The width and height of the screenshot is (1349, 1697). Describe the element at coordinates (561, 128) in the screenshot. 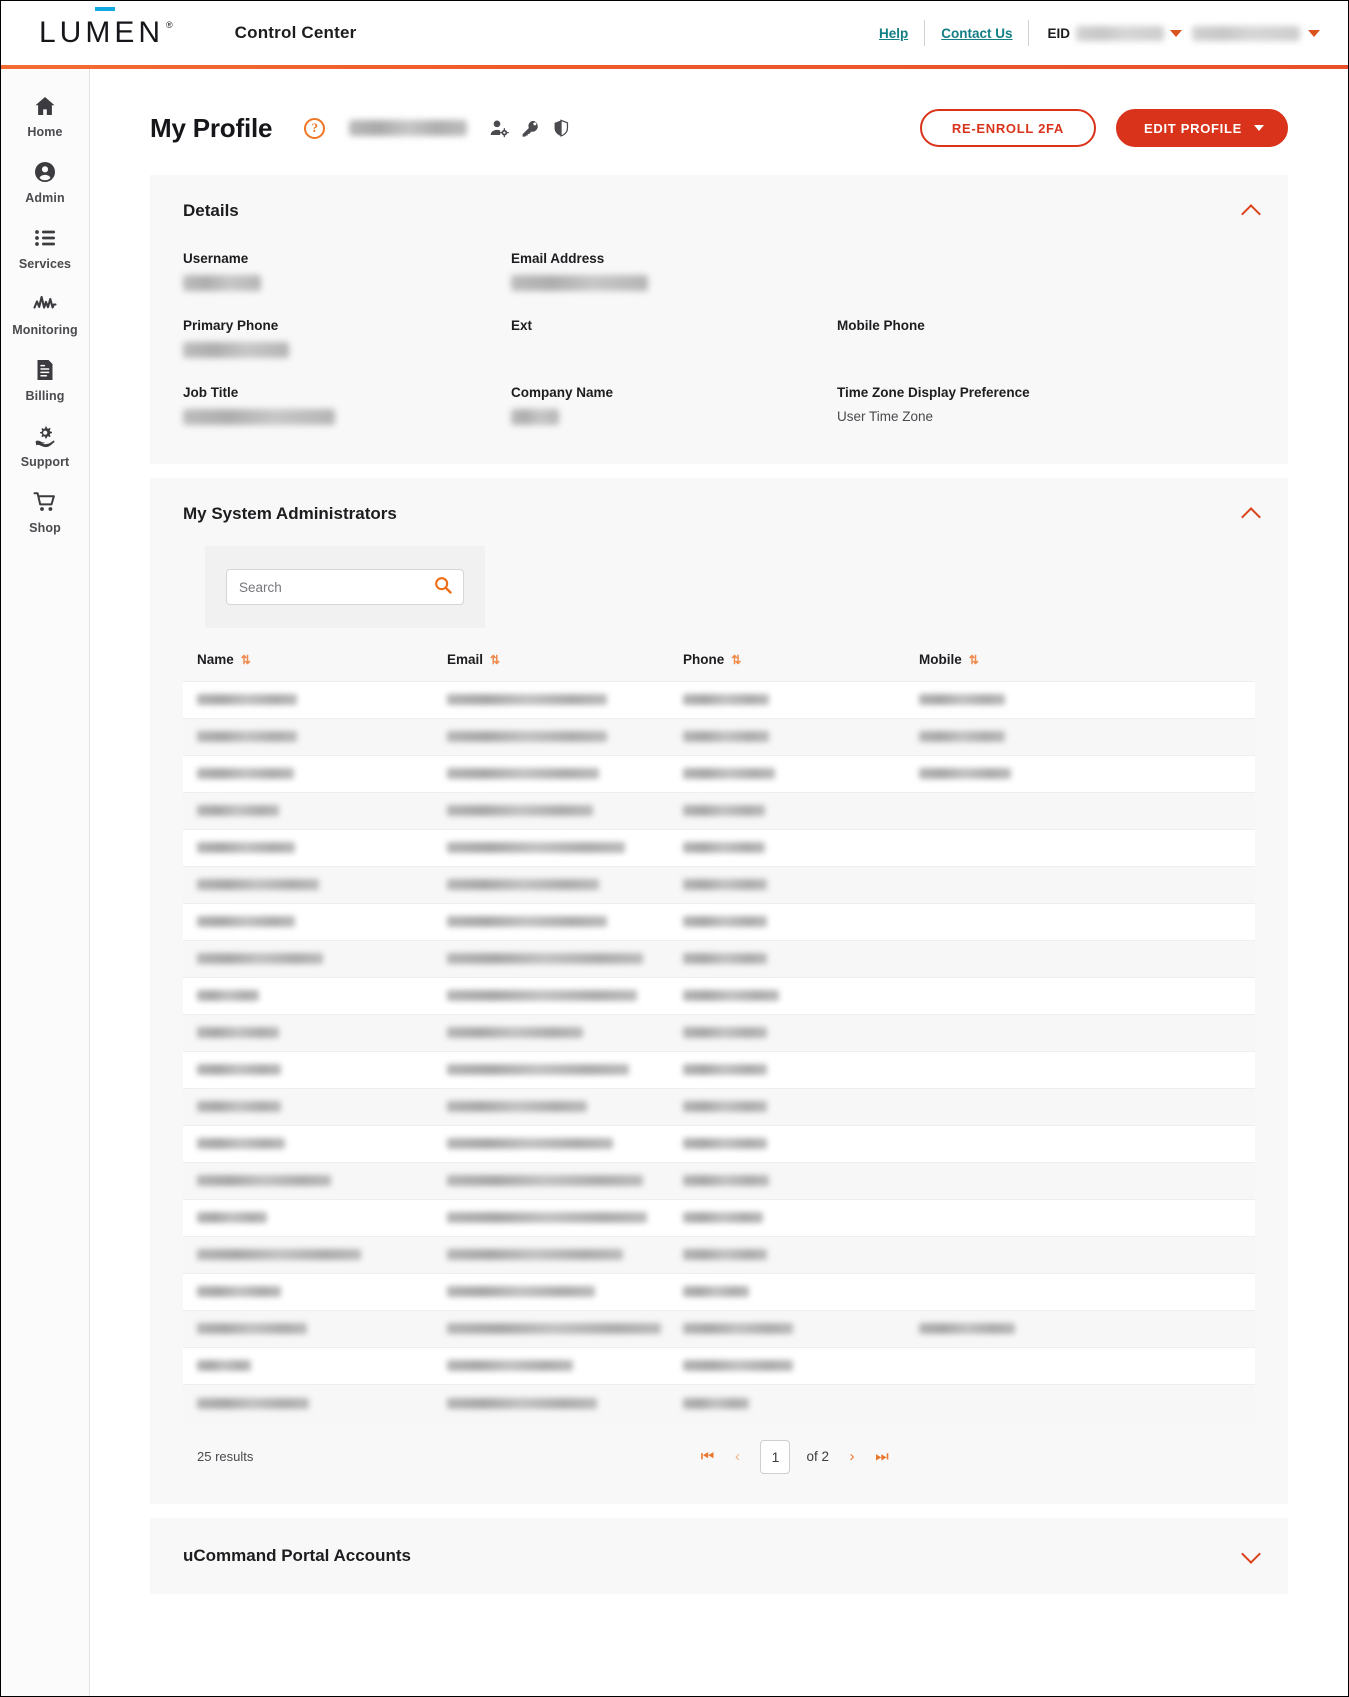

I see `shield-icon` at that location.